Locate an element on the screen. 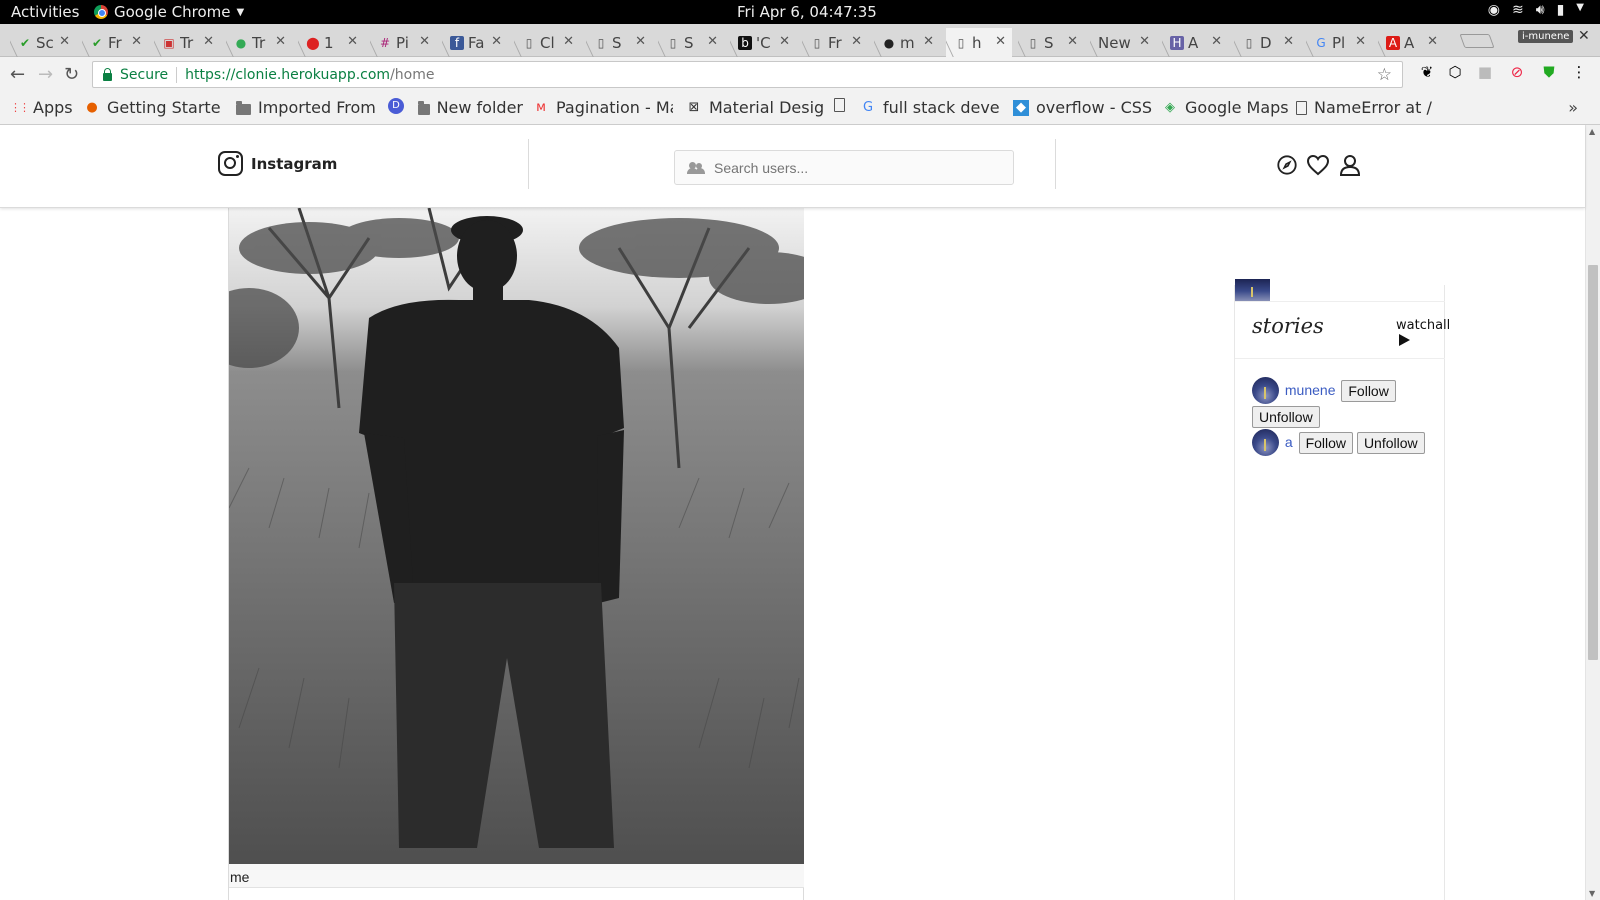 This screenshot has width=1600, height=900. menu-dots-icon: ⋮ is located at coordinates (1579, 72).